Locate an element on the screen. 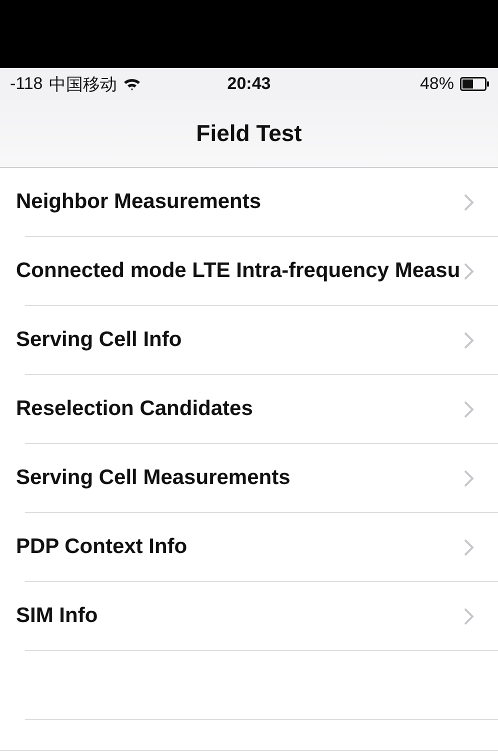  menu-row: Serving Cell Info is located at coordinates (249, 340).